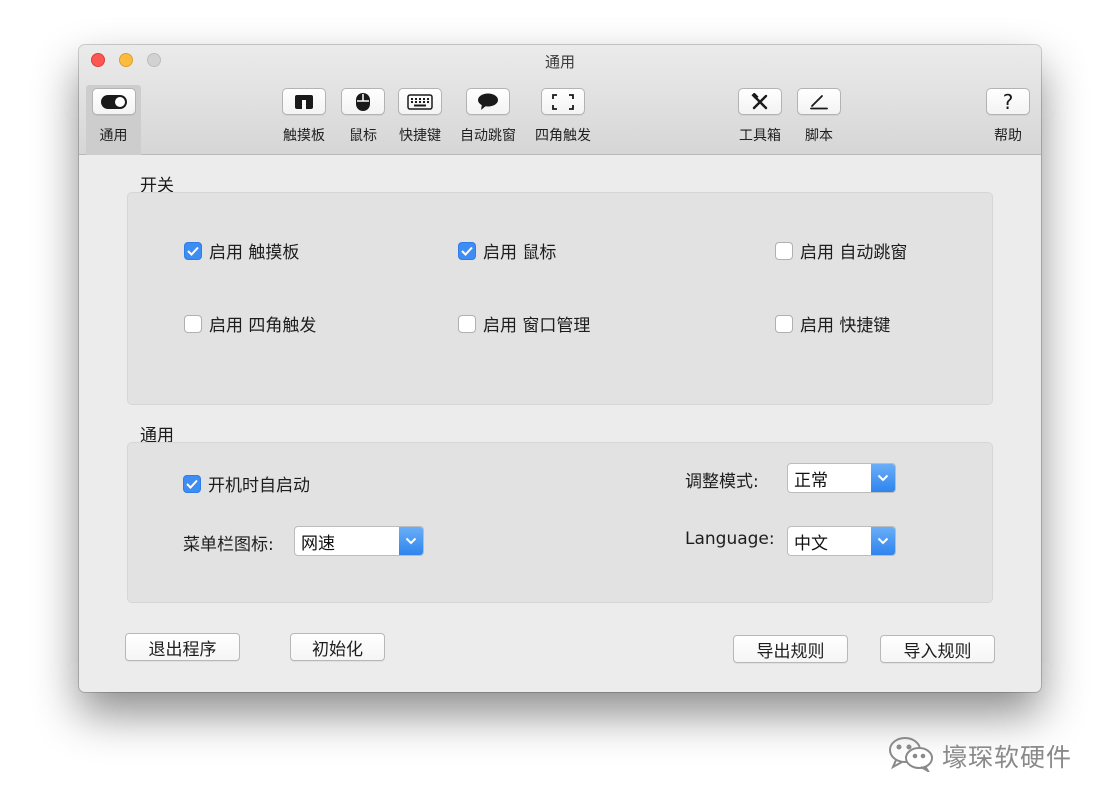 The image size is (1120, 806). Describe the element at coordinates (559, 62) in the screenshot. I see `window-title: 通用` at that location.